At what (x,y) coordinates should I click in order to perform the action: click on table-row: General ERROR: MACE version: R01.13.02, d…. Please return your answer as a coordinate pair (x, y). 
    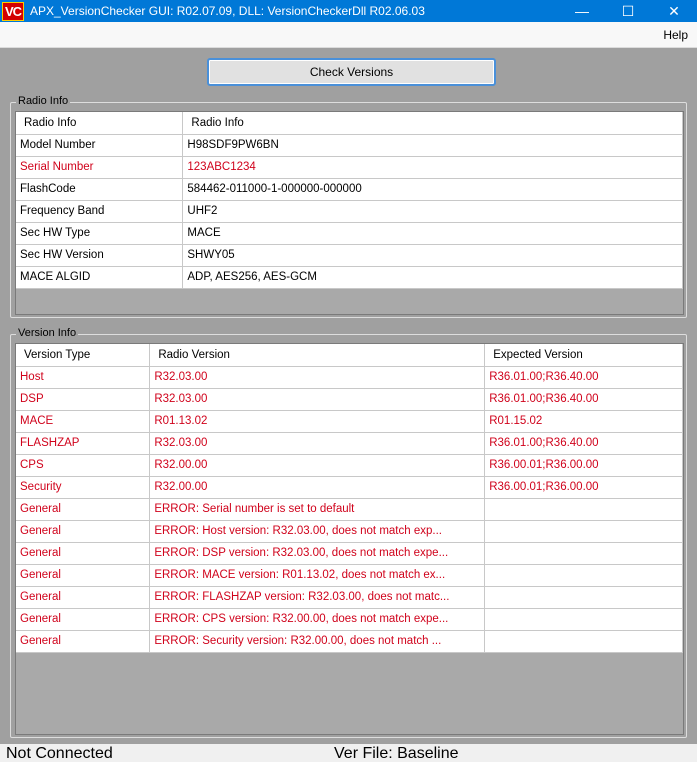
    Looking at the image, I should click on (349, 575).